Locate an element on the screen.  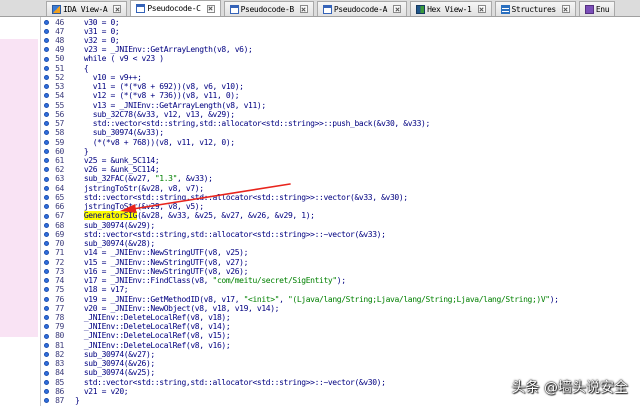
code-text: v10 = v9++; is located at coordinates (108, 77).